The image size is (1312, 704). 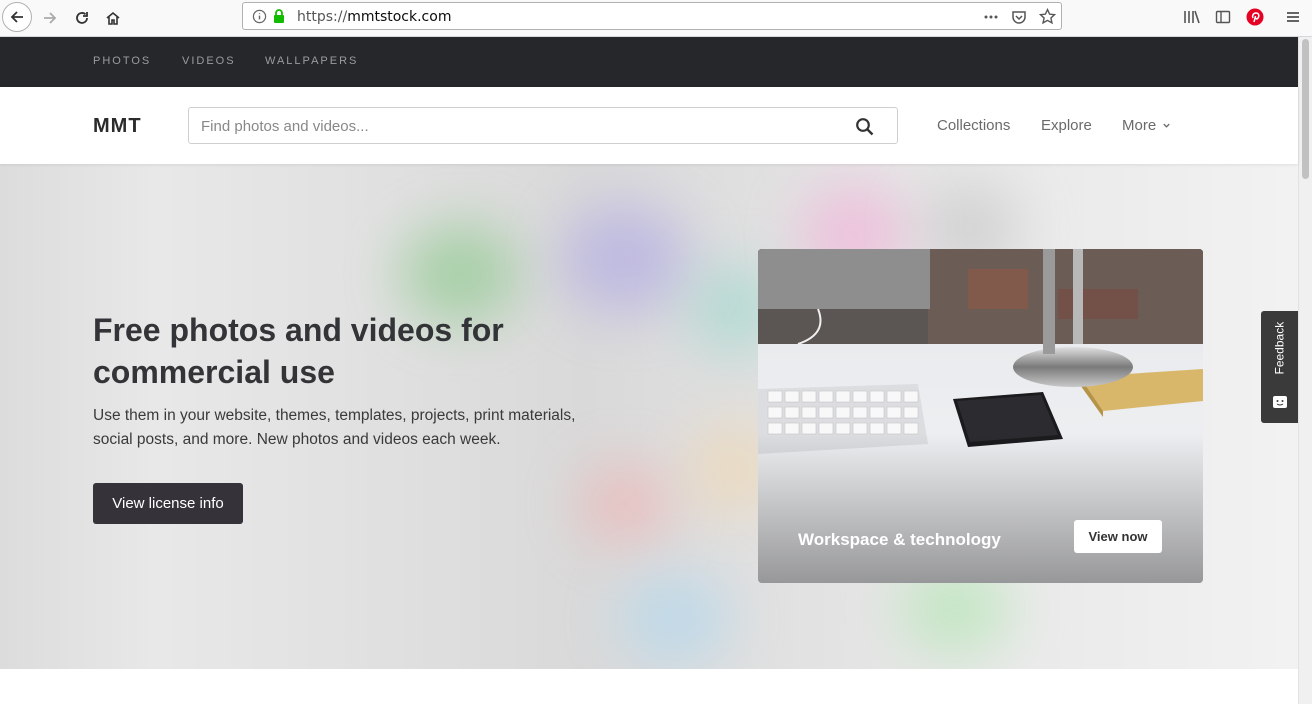 I want to click on explore-link: Explore, so click(x=1066, y=125).